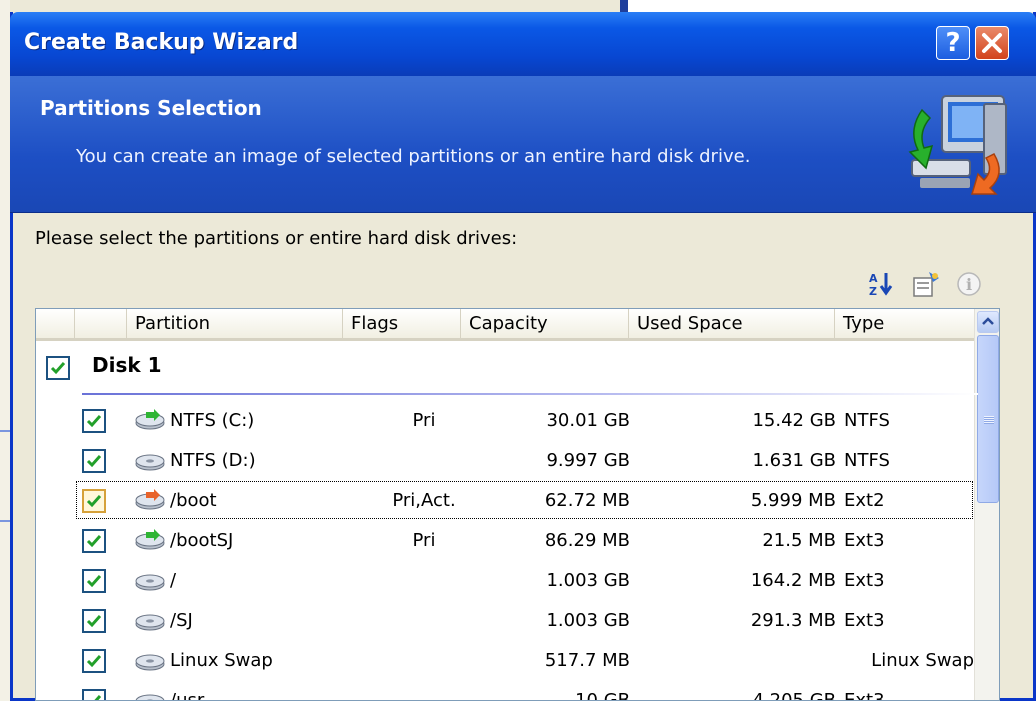 This screenshot has height=701, width=1036. Describe the element at coordinates (793, 580) in the screenshot. I see `partition-used-space: 164.2 MB` at that location.